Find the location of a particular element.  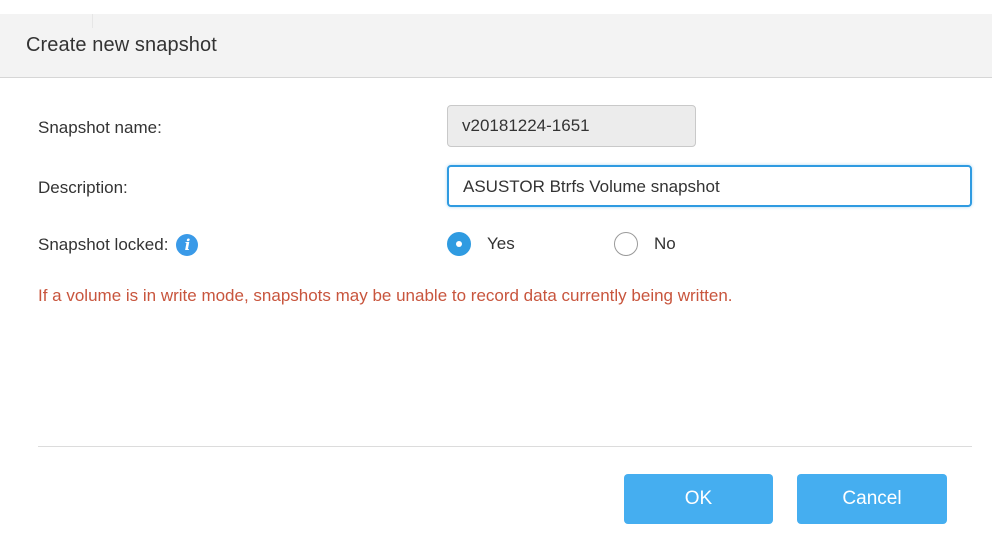

radio-no-unselected-icon is located at coordinates (626, 244).